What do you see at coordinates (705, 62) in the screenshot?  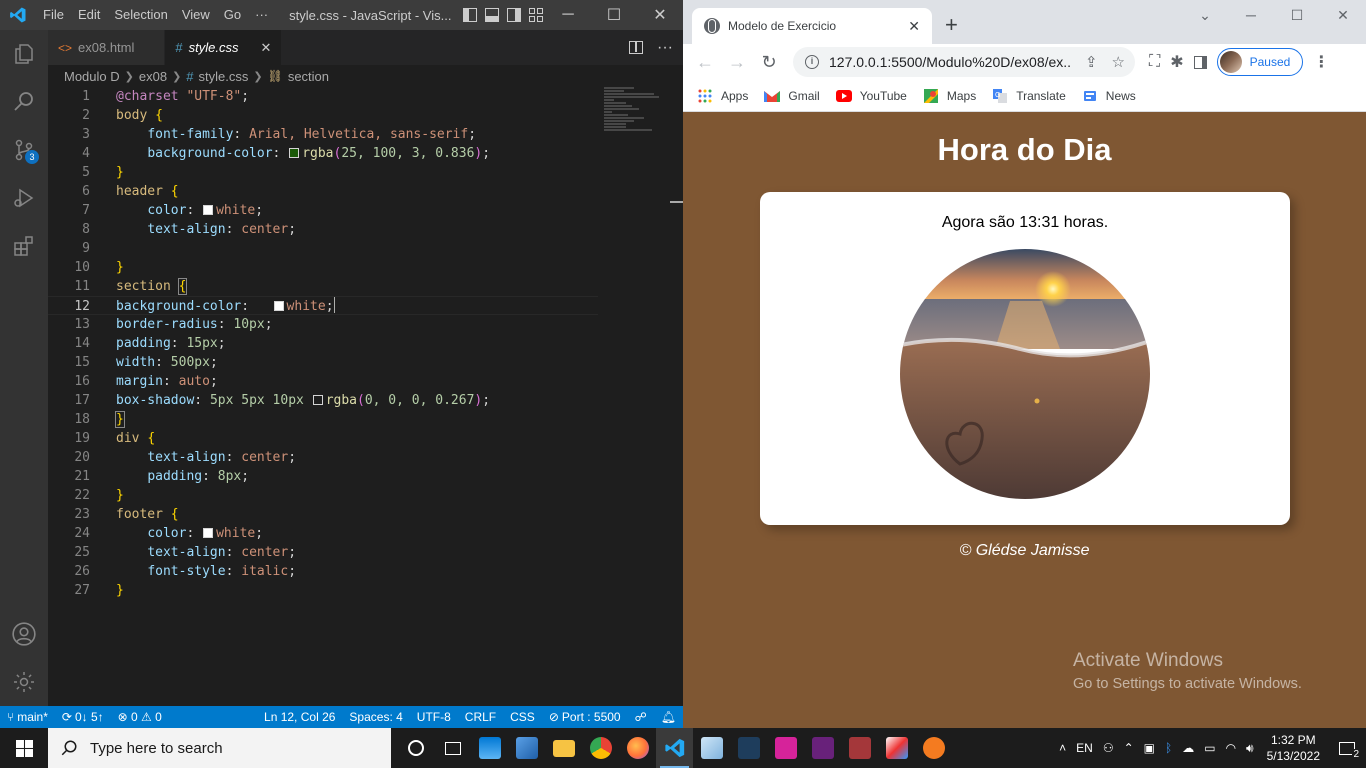 I see `back-arrow-icon: ←` at bounding box center [705, 62].